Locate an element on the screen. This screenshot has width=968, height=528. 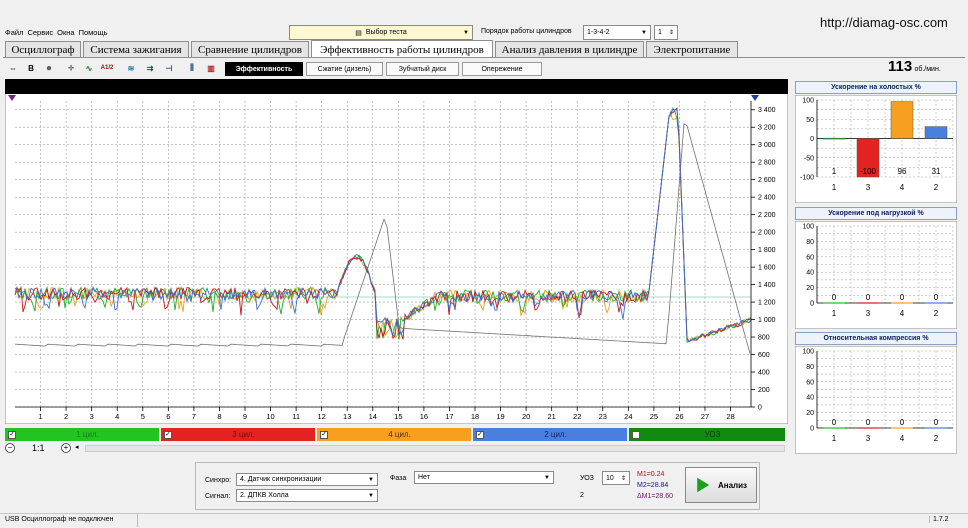
legend-cyl-3: ✓ 3 цил. is located at coordinates (238, 434).